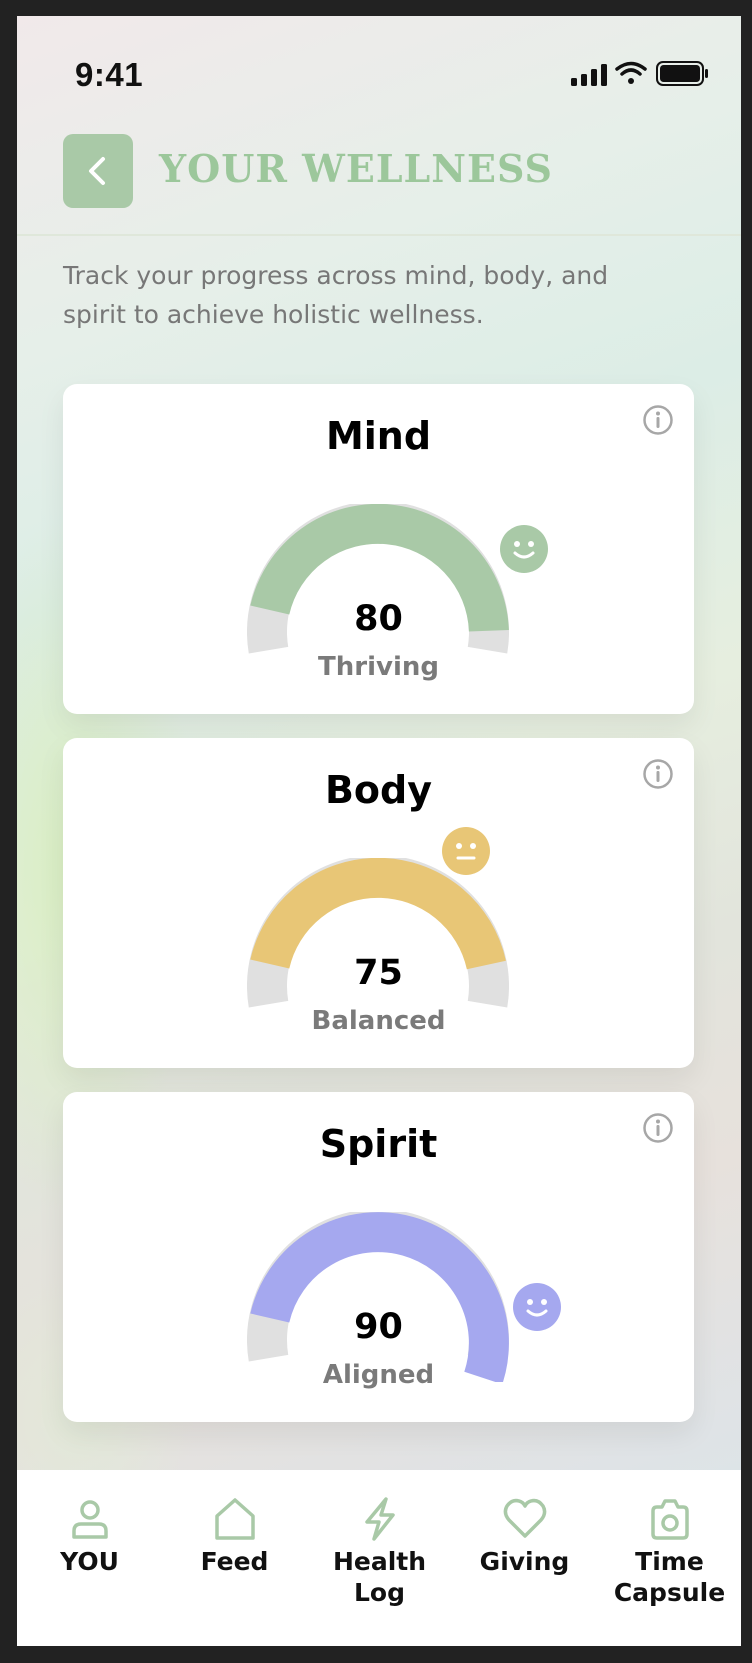  I want to click on page-title: YOUR WELLNESS, so click(356, 168).